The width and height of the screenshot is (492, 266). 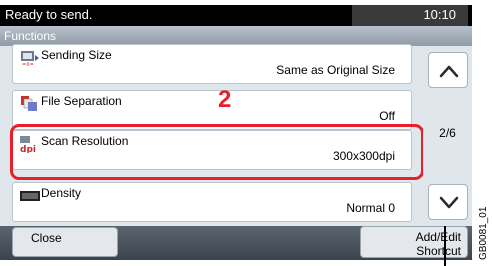 I want to click on row-value: Normal 0, so click(x=370, y=208).